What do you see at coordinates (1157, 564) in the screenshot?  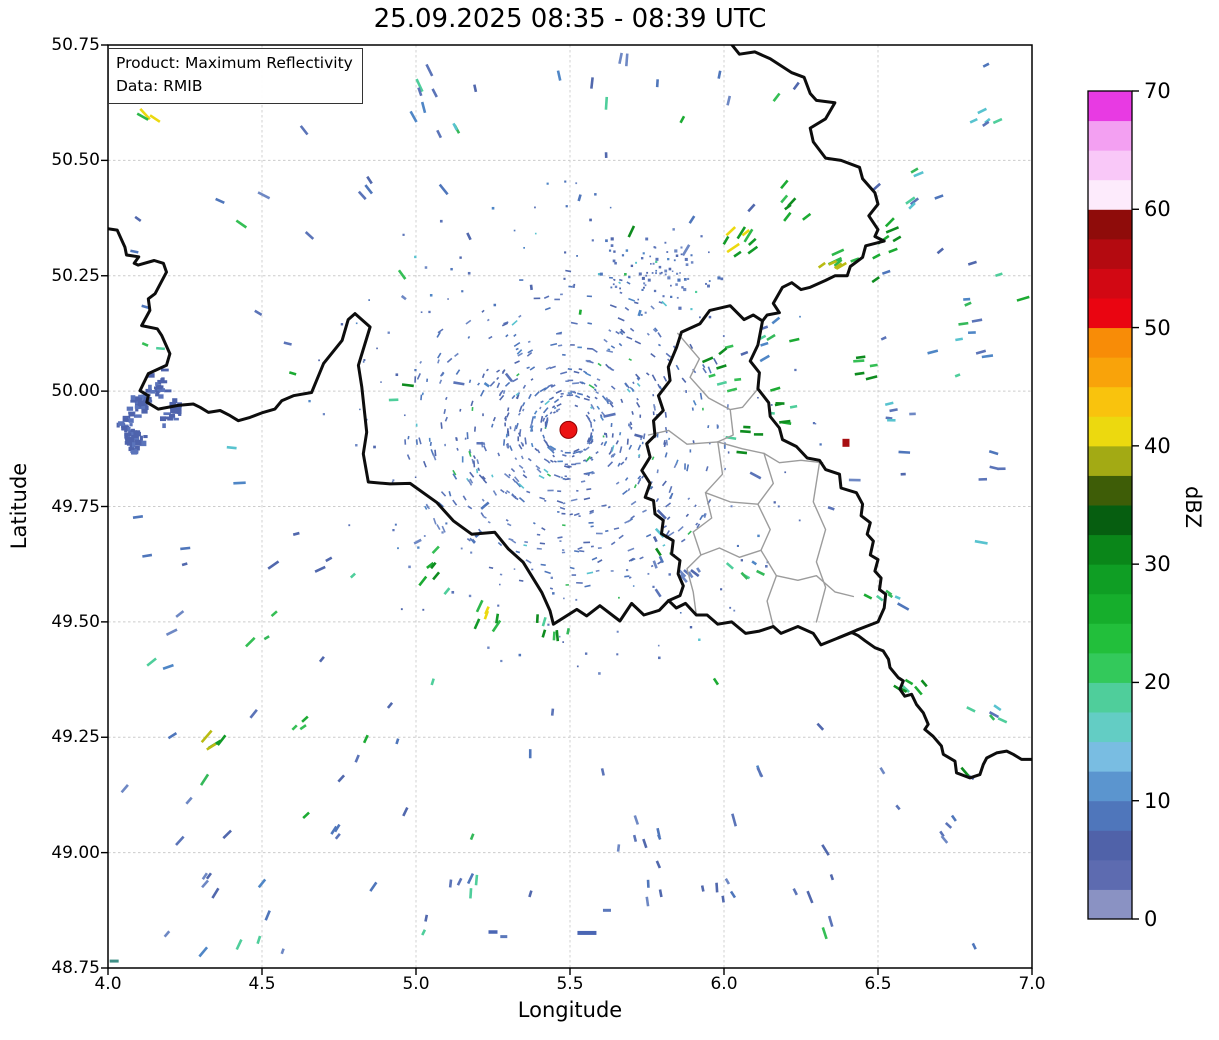 I see `colorbar-tick-label: 30` at bounding box center [1157, 564].